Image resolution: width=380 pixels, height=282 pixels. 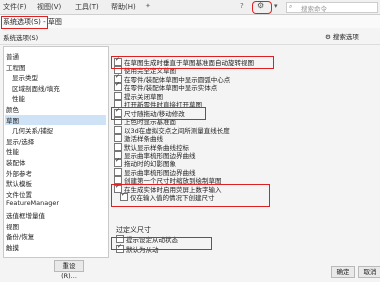 What do you see at coordinates (123, 7) in the screenshot?
I see `menu-help: 帮助(H)` at bounding box center [123, 7].